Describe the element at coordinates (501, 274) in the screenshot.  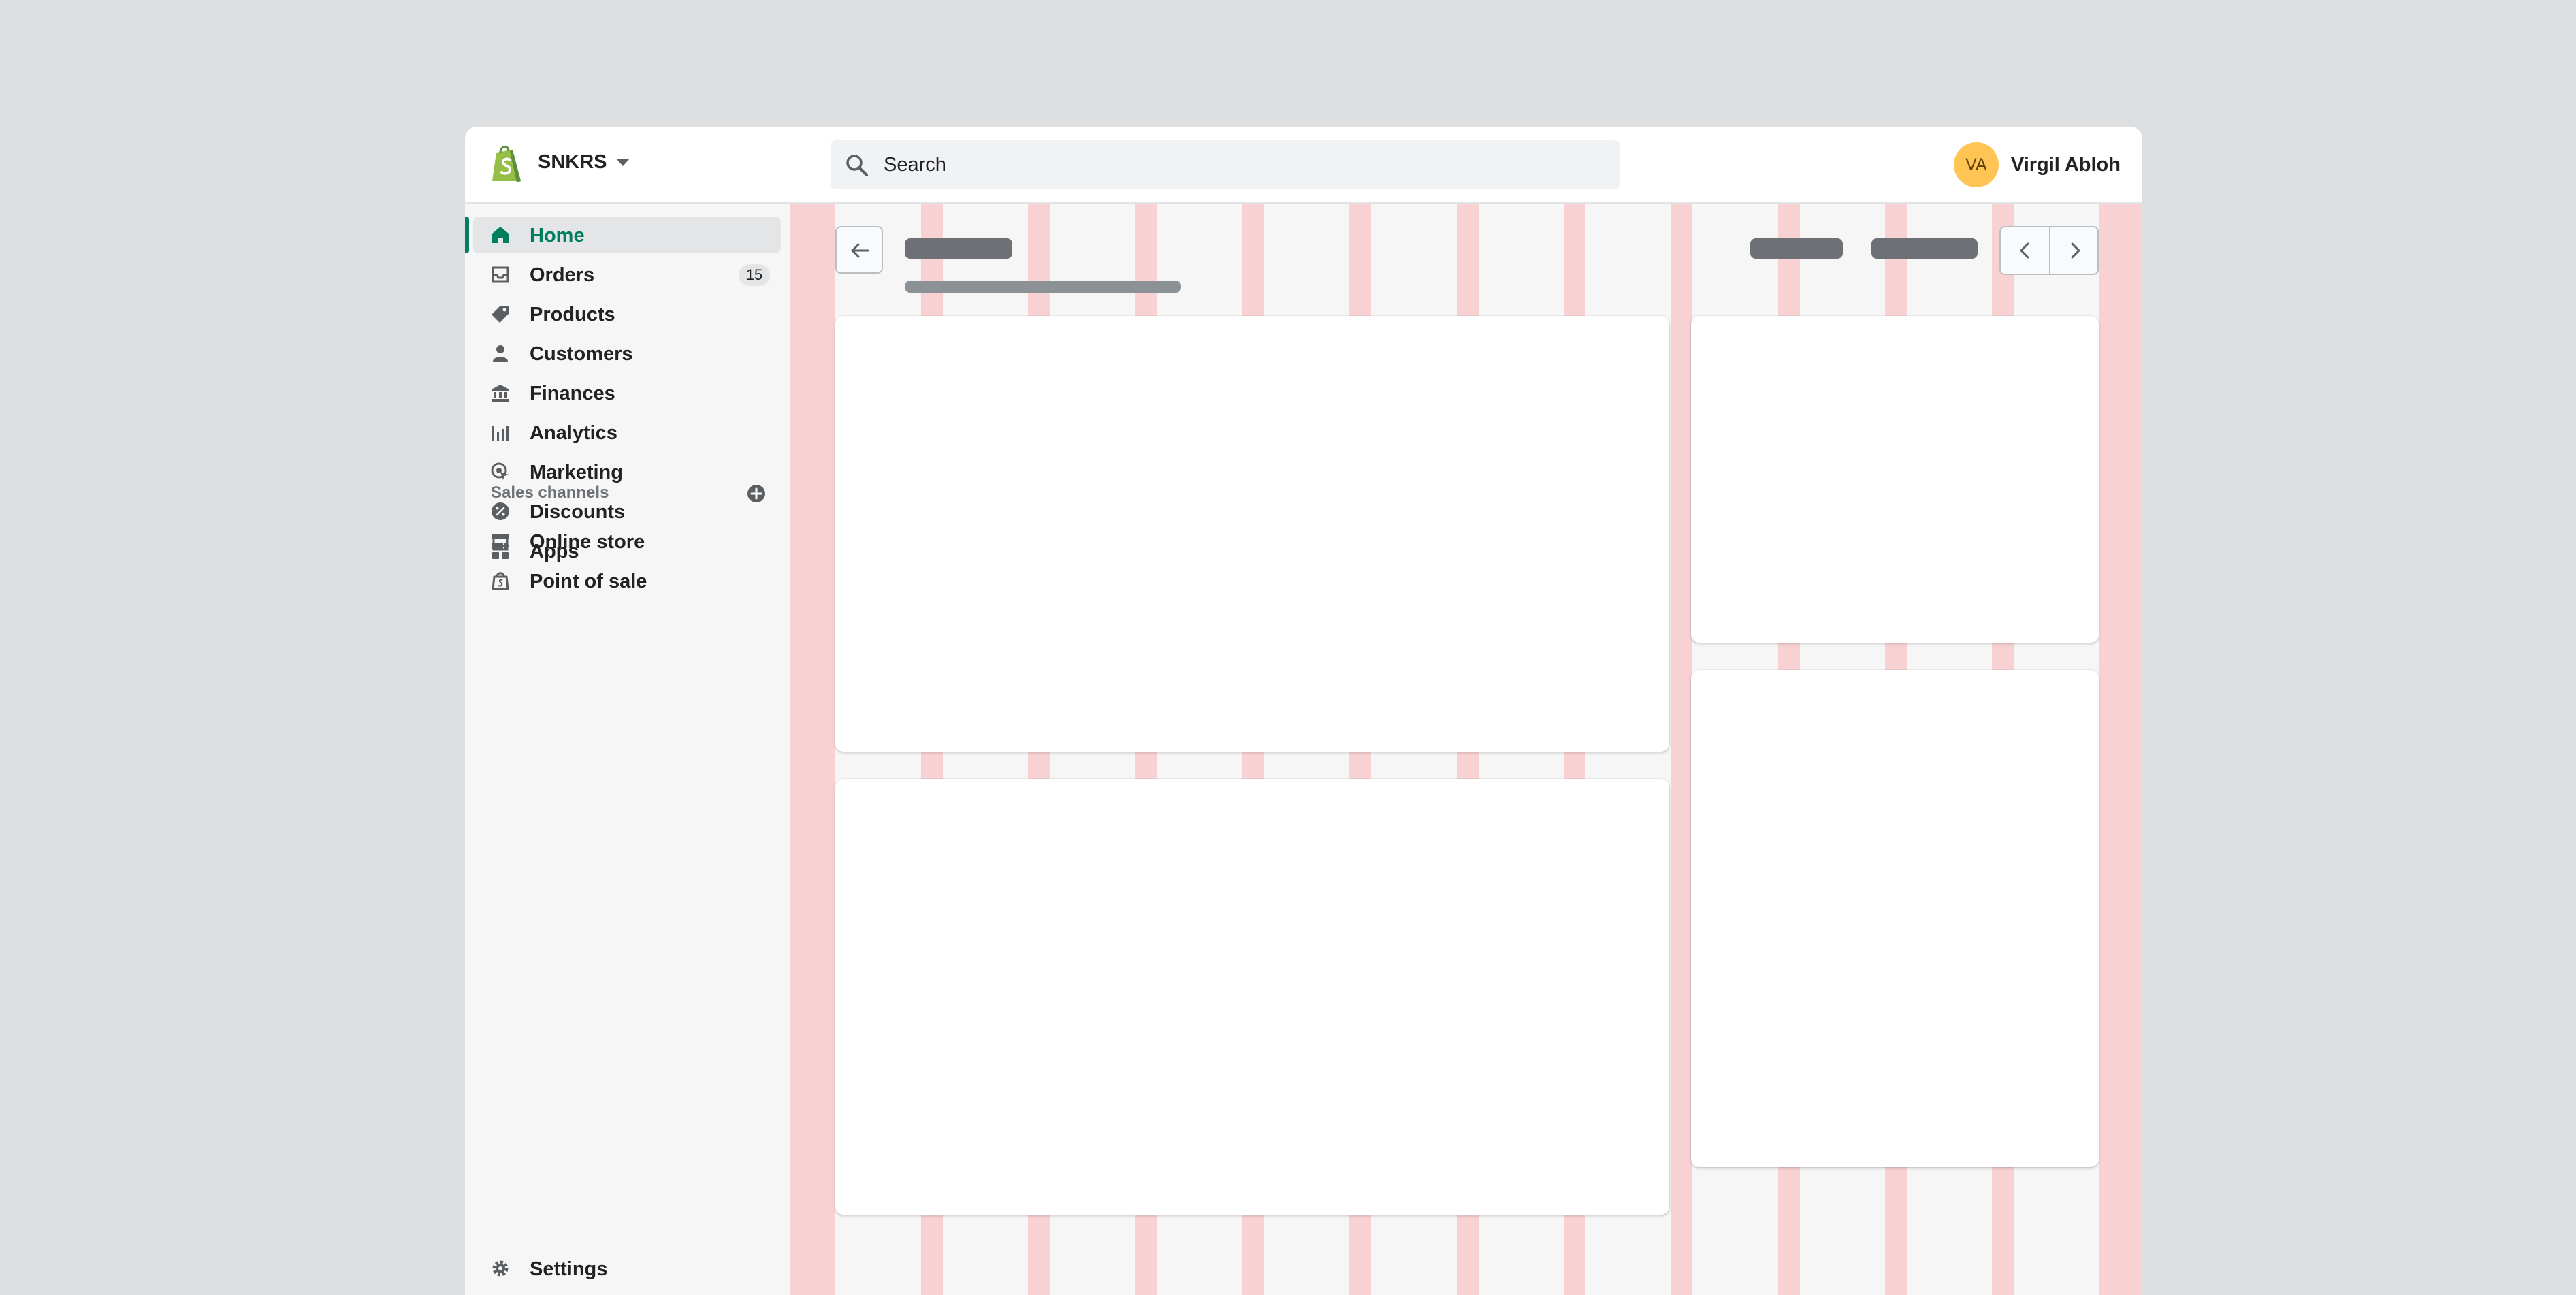
I see `orders-icon` at that location.